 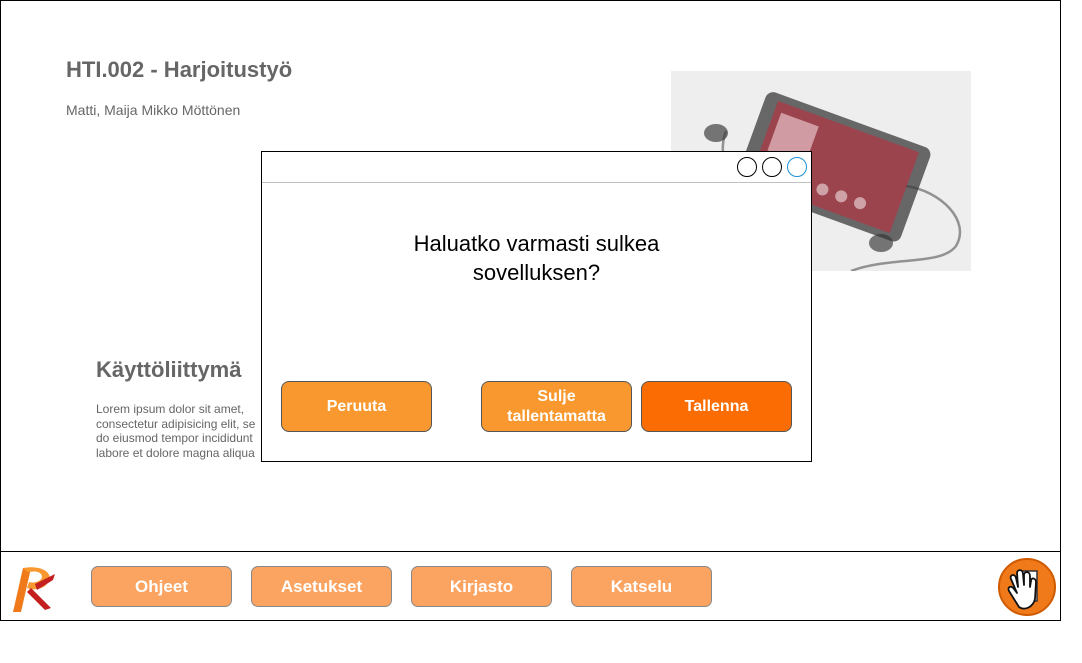 I want to click on dialog-titlebar, so click(x=536, y=167).